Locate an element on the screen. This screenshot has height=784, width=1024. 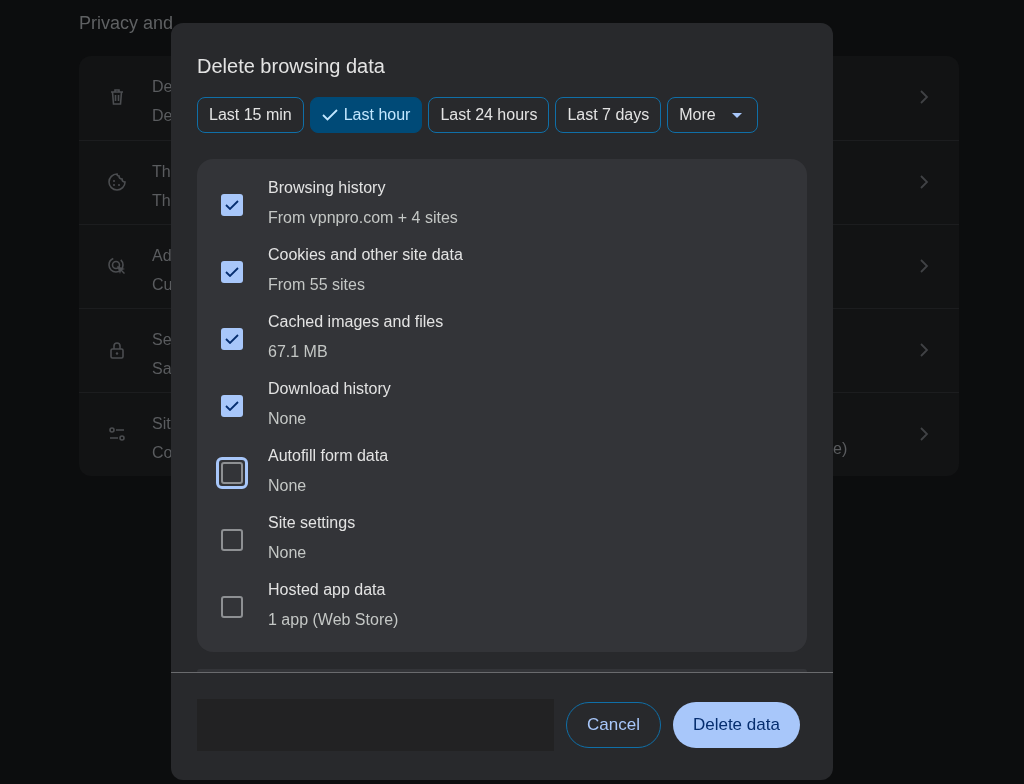
filter-chip: Last hour is located at coordinates (366, 115).